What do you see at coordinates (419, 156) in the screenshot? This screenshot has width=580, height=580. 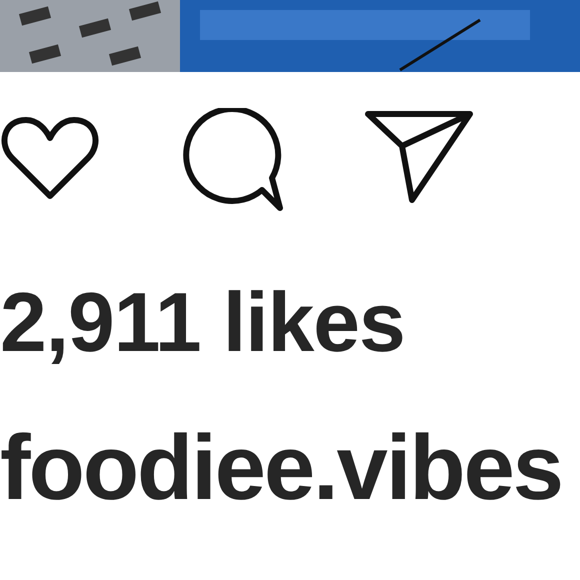 I see `send-icon` at bounding box center [419, 156].